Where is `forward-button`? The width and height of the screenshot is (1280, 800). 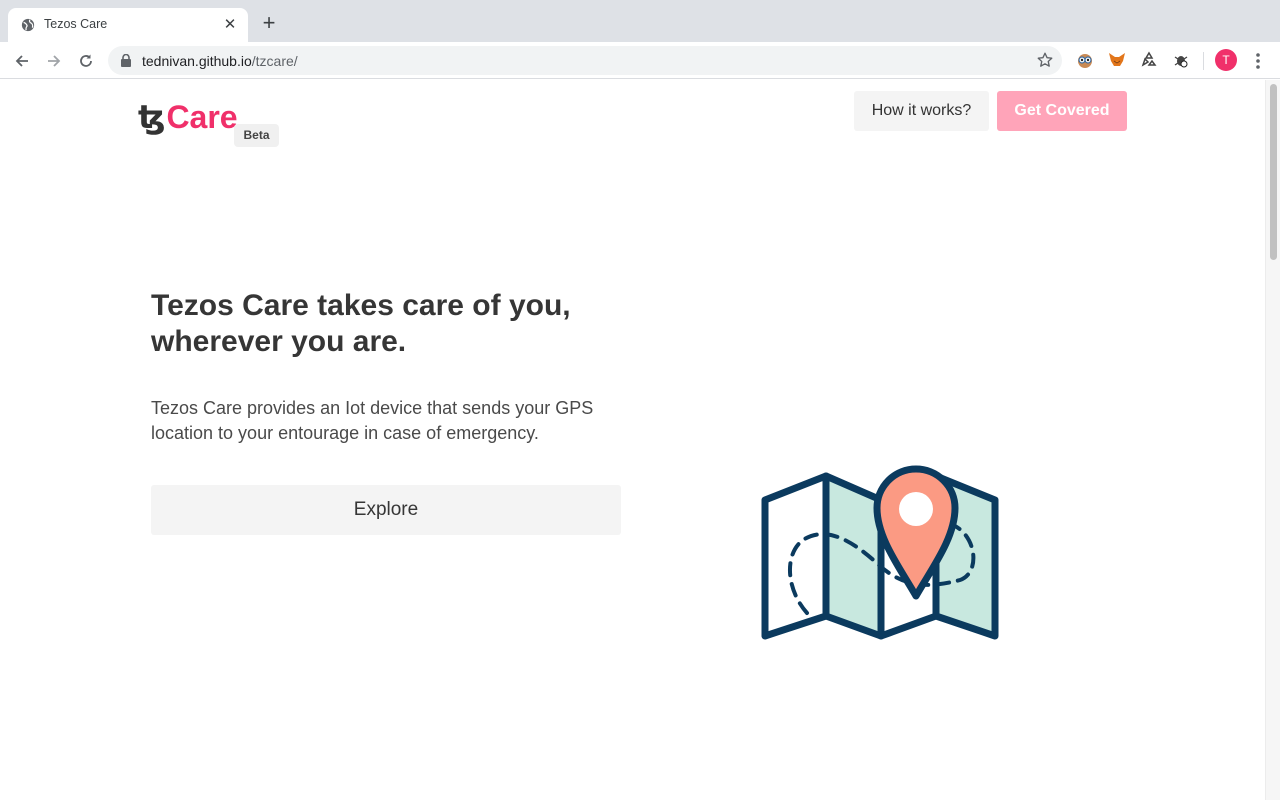
forward-button is located at coordinates (54, 61).